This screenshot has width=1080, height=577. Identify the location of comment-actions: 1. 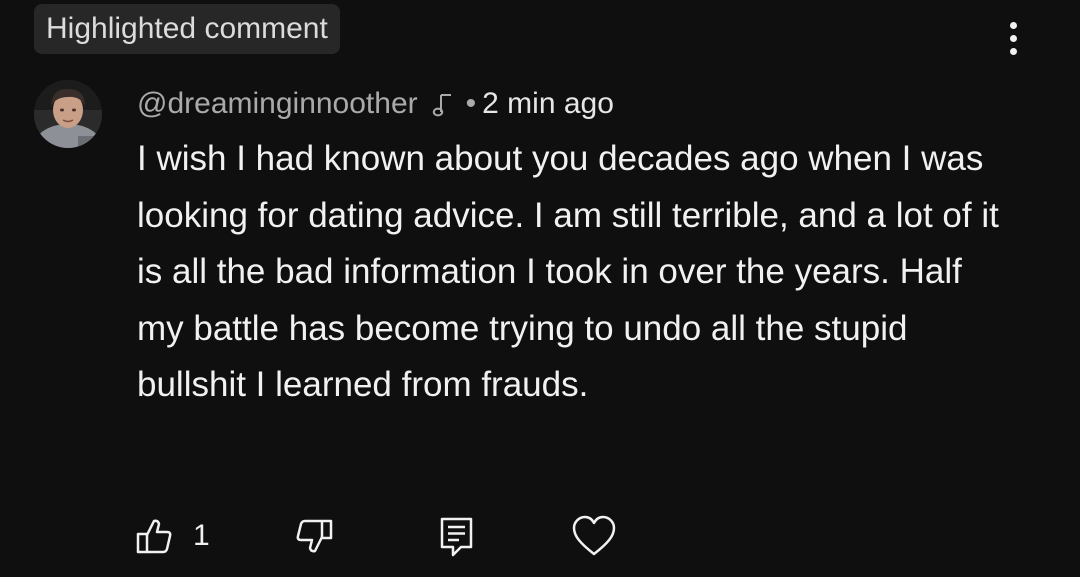
(540, 536).